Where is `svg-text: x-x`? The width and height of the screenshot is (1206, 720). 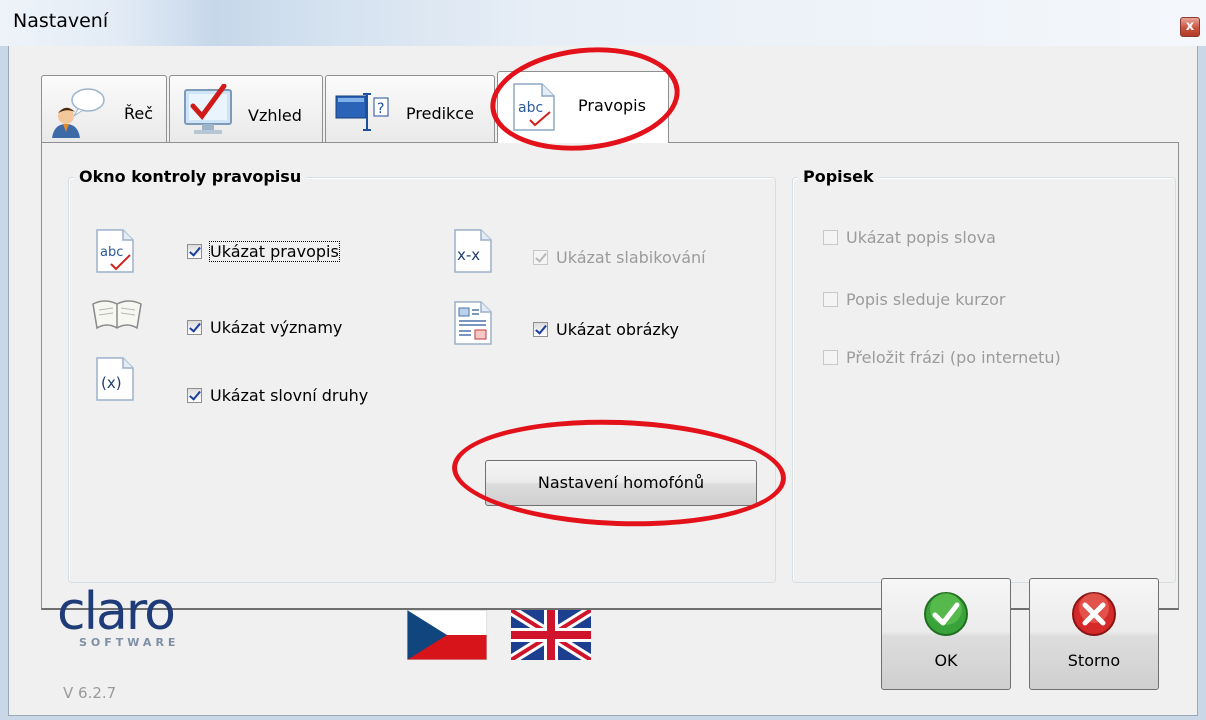
svg-text: x-x is located at coordinates (468, 255).